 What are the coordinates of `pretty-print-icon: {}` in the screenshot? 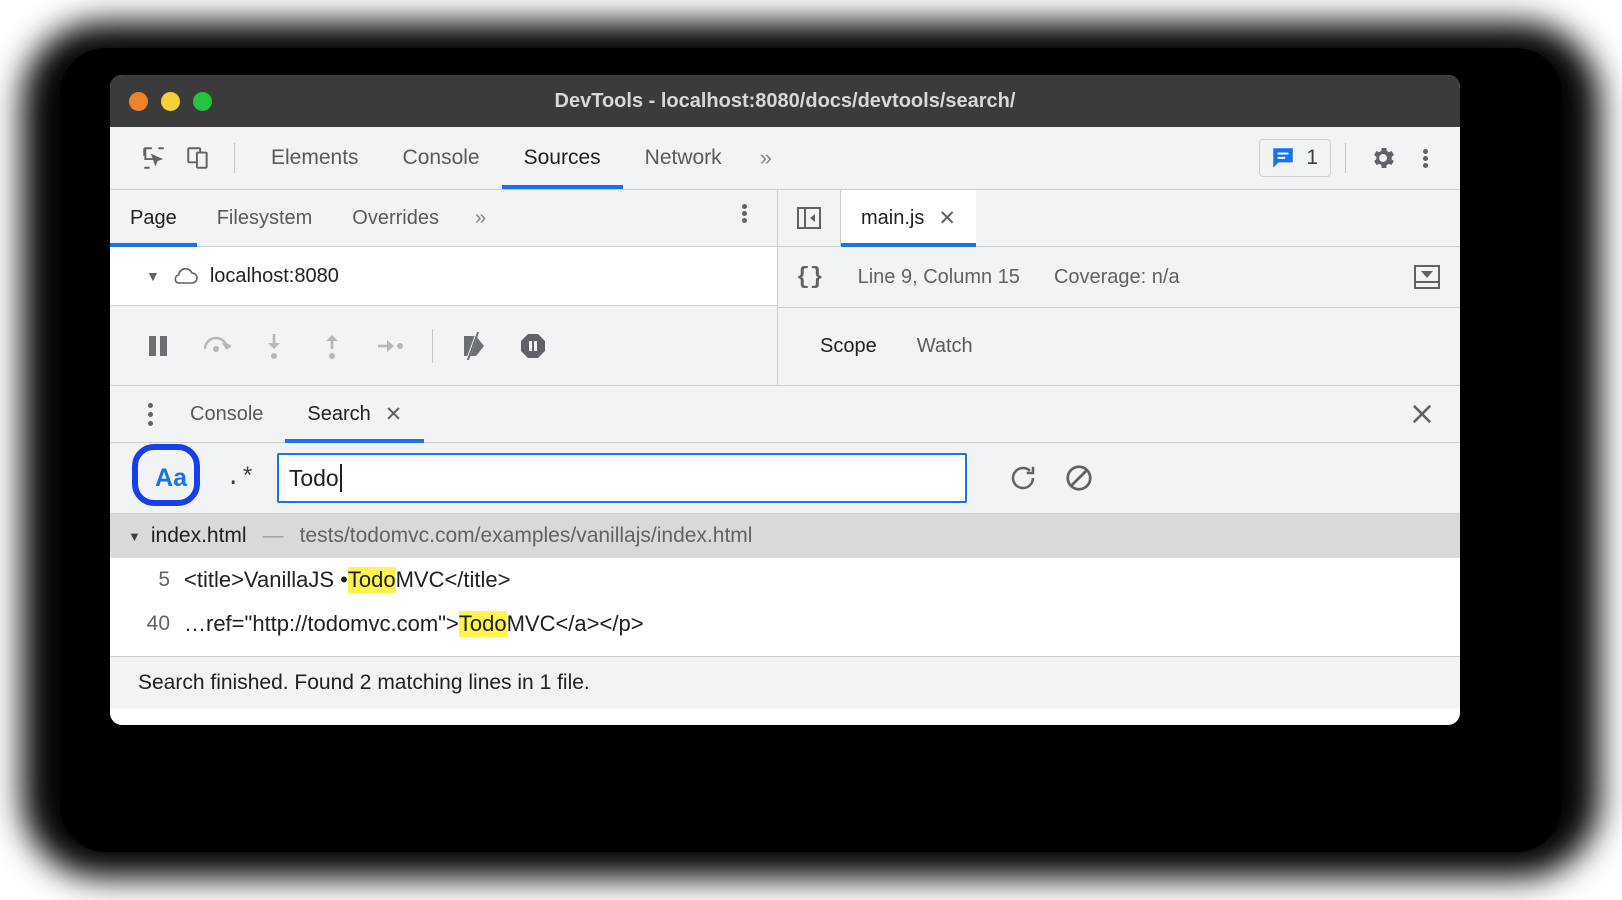 It's located at (810, 277).